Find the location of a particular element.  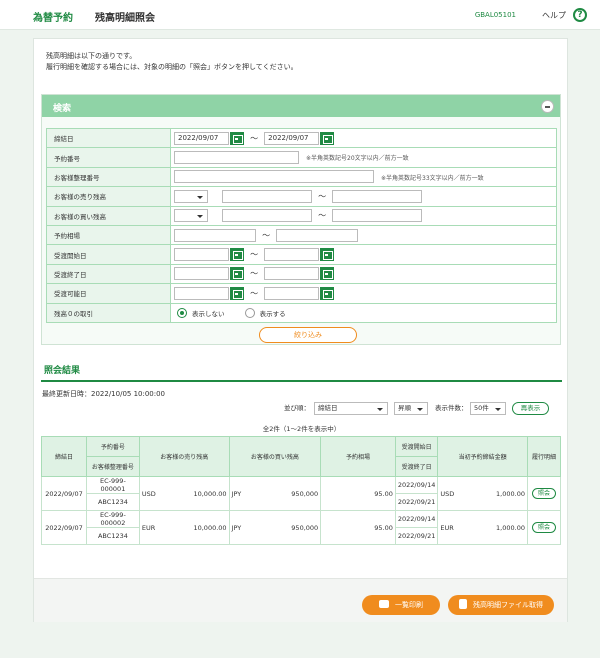

customer-ref-input is located at coordinates (274, 177).